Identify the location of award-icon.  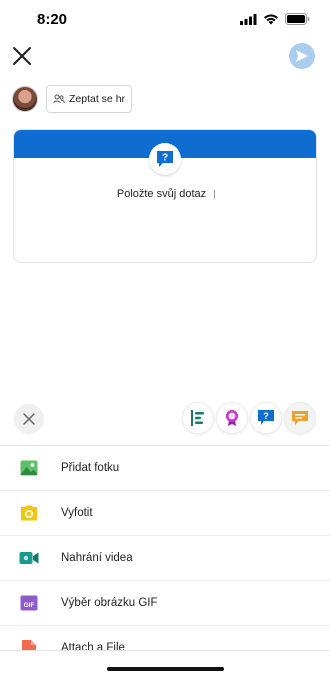
(232, 418).